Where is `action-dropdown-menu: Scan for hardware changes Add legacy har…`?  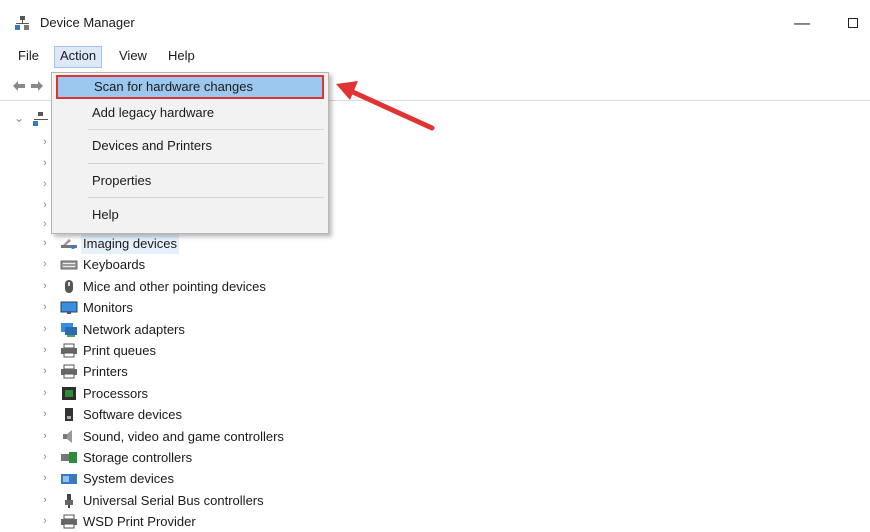
action-dropdown-menu: Scan for hardware changes Add legacy har… is located at coordinates (190, 153).